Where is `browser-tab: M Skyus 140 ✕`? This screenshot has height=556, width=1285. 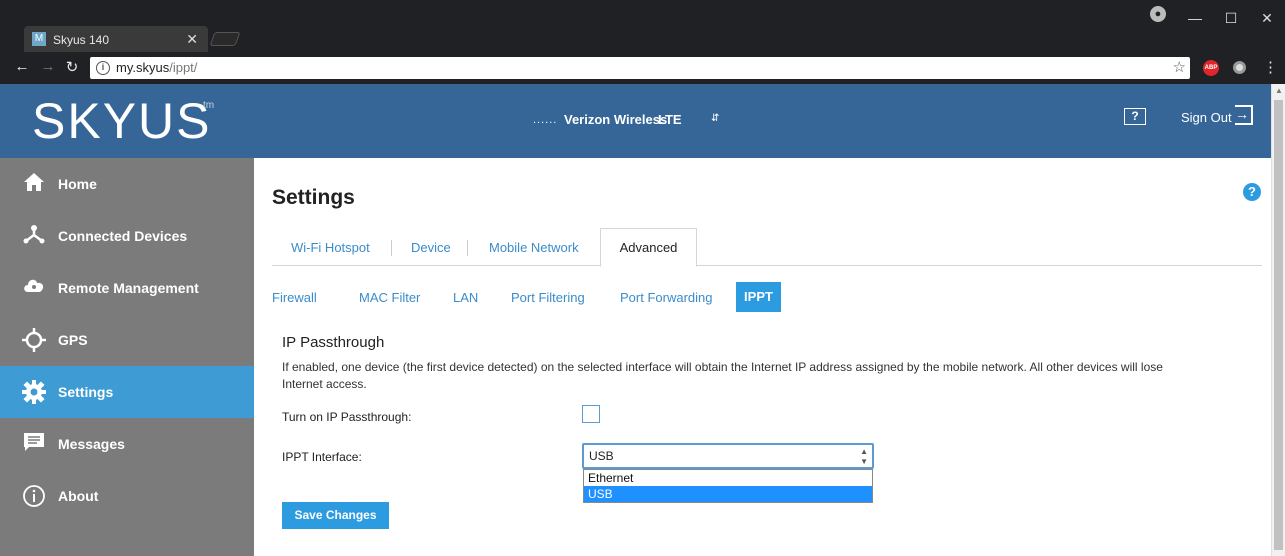 browser-tab: M Skyus 140 ✕ is located at coordinates (116, 39).